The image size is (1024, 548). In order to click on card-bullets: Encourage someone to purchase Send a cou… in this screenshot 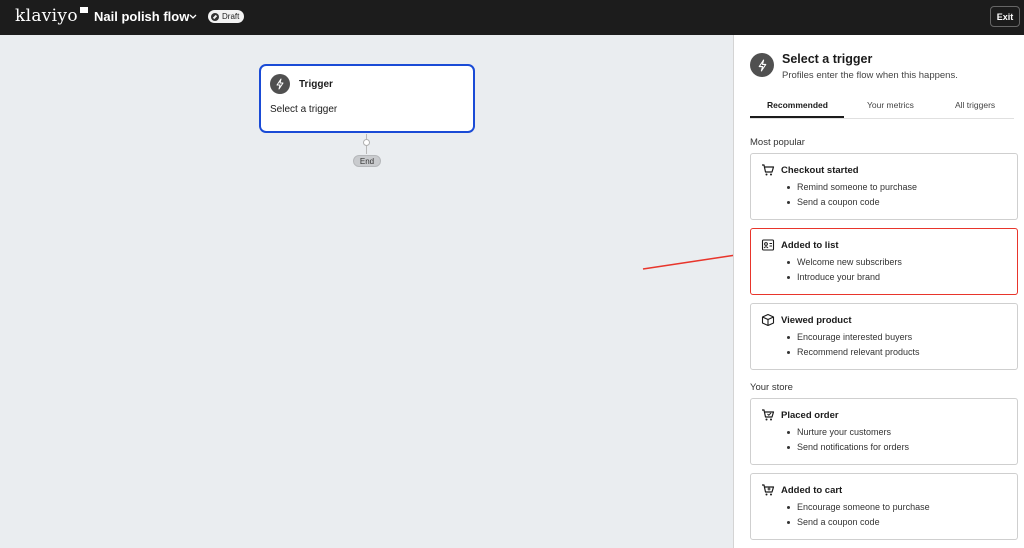, I will do `click(858, 515)`.